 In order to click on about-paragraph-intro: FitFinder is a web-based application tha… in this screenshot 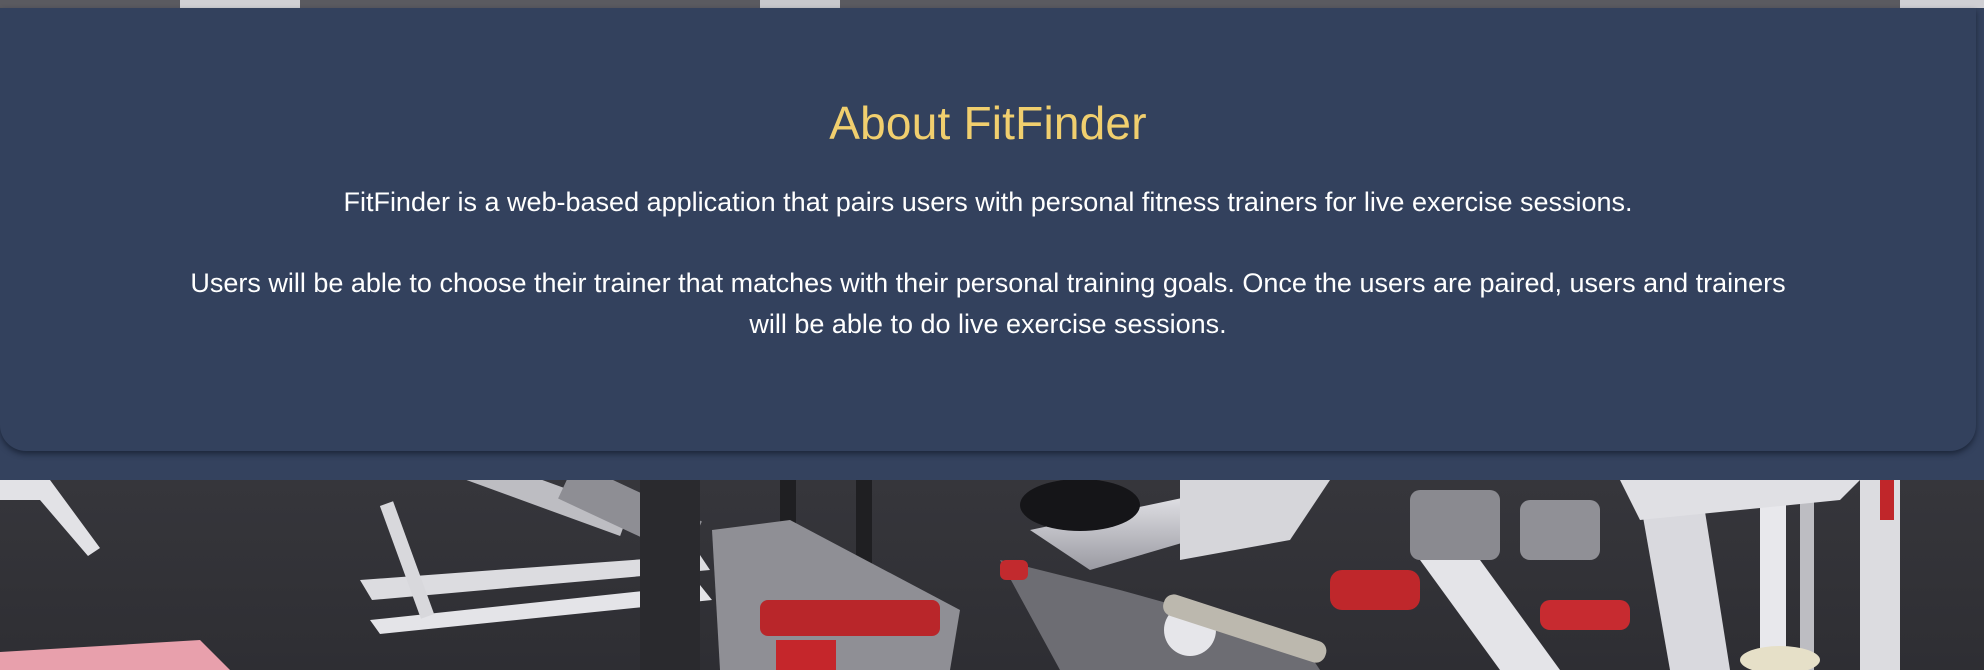, I will do `click(988, 202)`.